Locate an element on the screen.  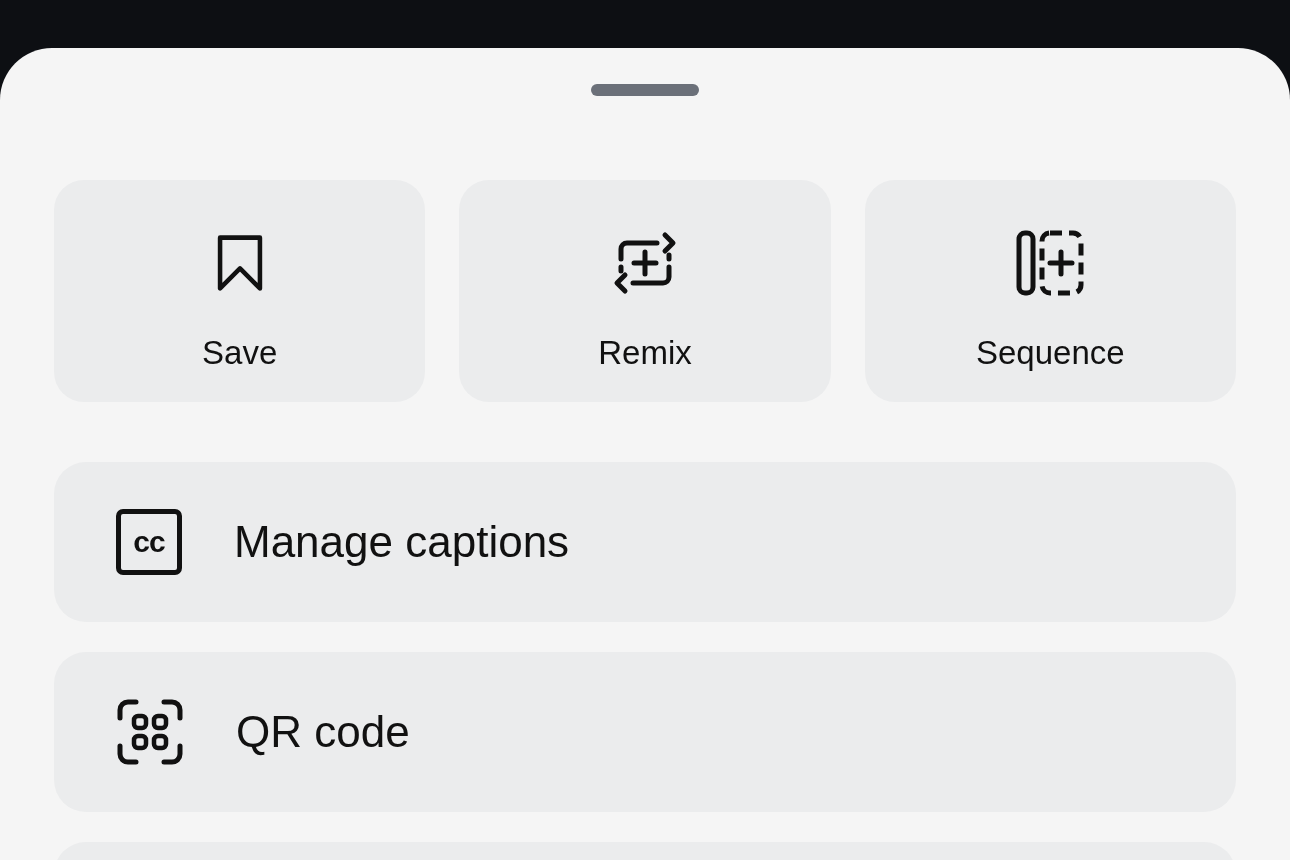
action-button: Remix is located at coordinates (645, 291).